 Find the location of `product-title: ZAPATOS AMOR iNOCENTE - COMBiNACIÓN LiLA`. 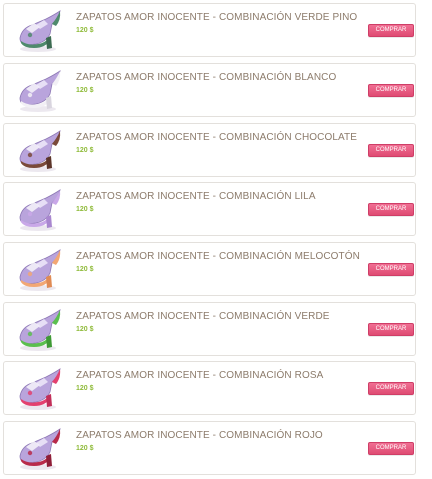

product-title: ZAPATOS AMOR iNOCENTE - COMBiNACIÓN LiLA is located at coordinates (196, 196).